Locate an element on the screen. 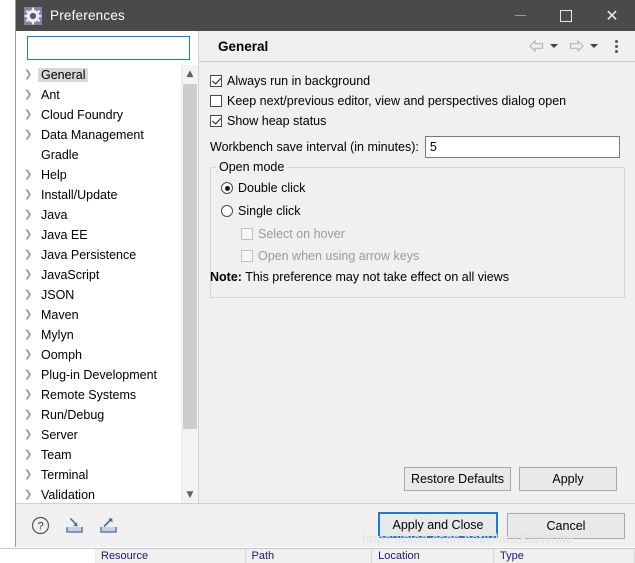 The width and height of the screenshot is (635, 563). nav-forward-group is located at coordinates (585, 46).